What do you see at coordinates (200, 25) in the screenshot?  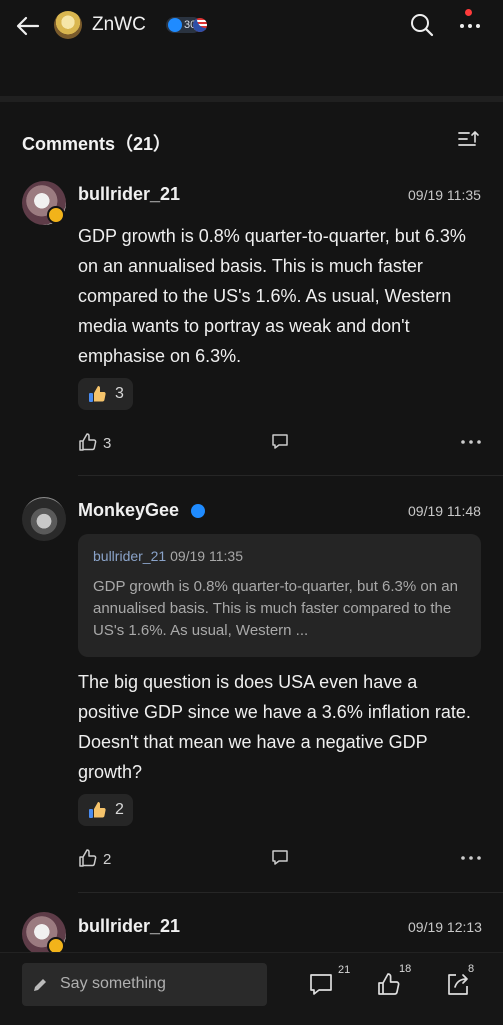 I see `us-flag-icon` at bounding box center [200, 25].